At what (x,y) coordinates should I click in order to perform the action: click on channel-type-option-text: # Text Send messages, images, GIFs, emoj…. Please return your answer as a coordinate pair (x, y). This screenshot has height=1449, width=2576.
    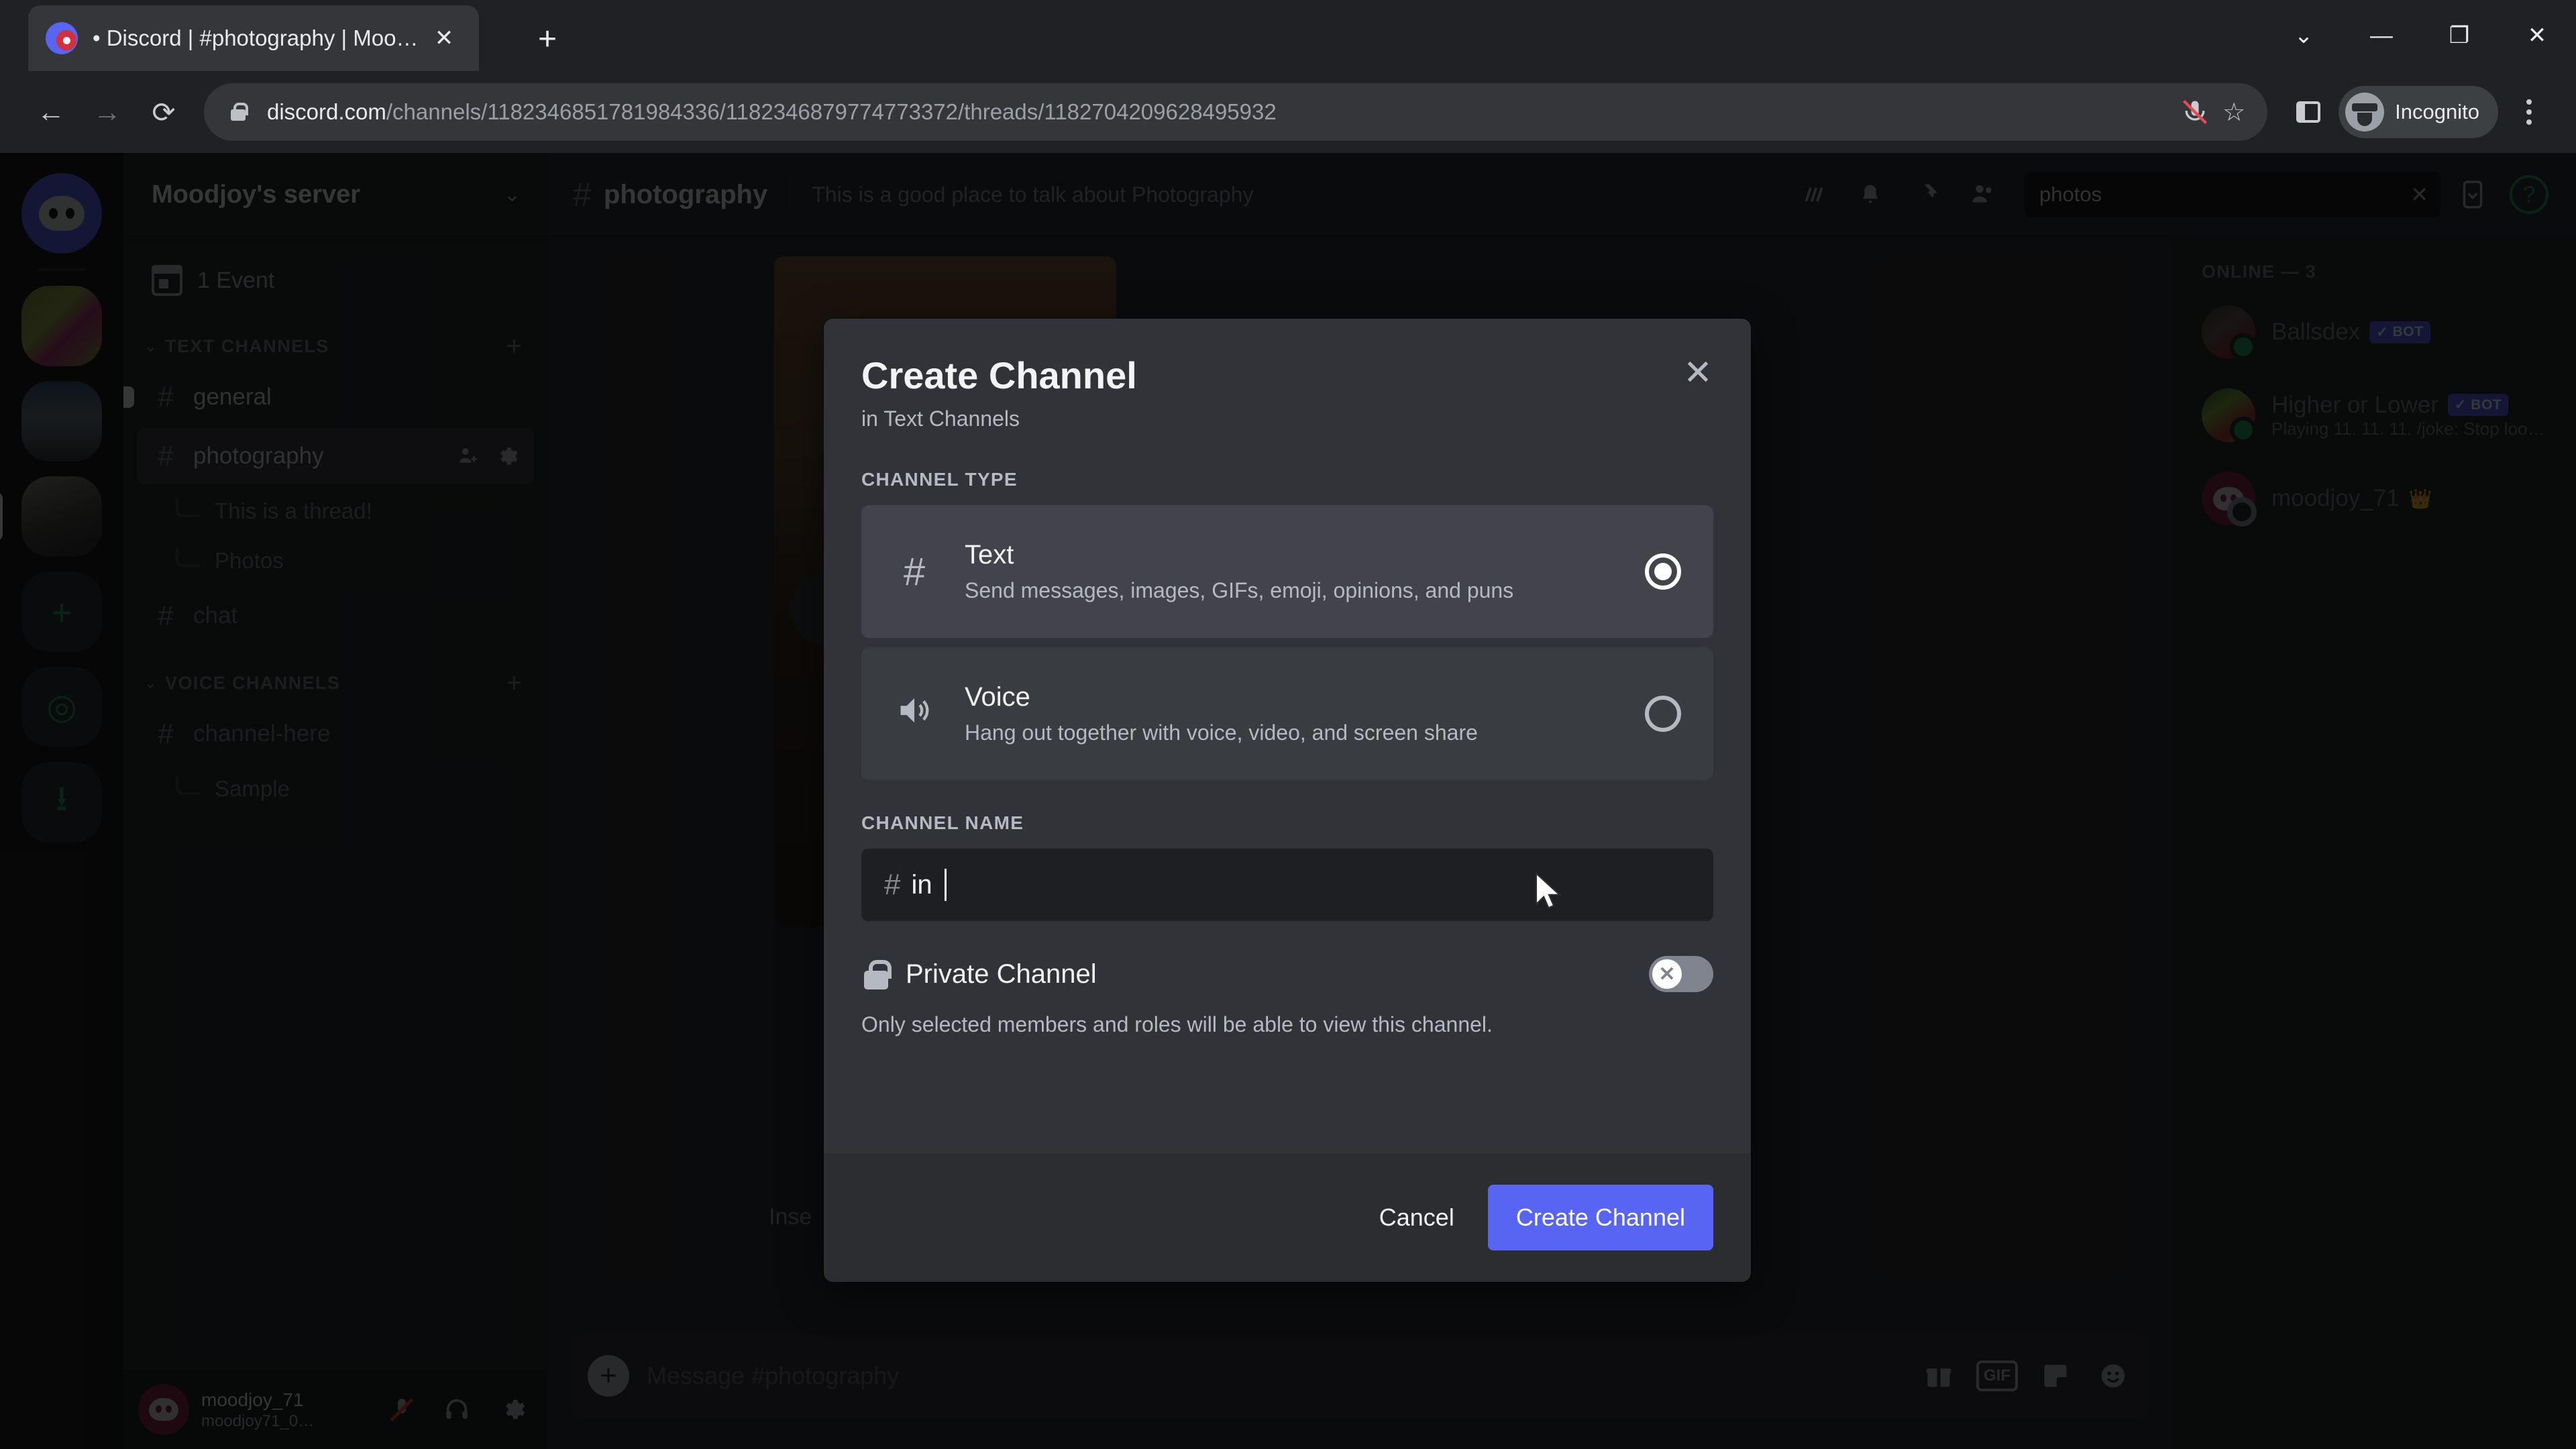
    Looking at the image, I should click on (1287, 571).